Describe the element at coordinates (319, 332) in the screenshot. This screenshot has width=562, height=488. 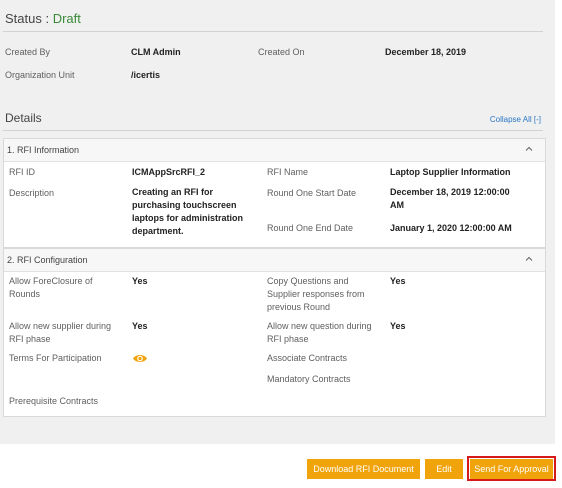
I see `allow-new-question-label: Allow new question during RFI phase` at that location.